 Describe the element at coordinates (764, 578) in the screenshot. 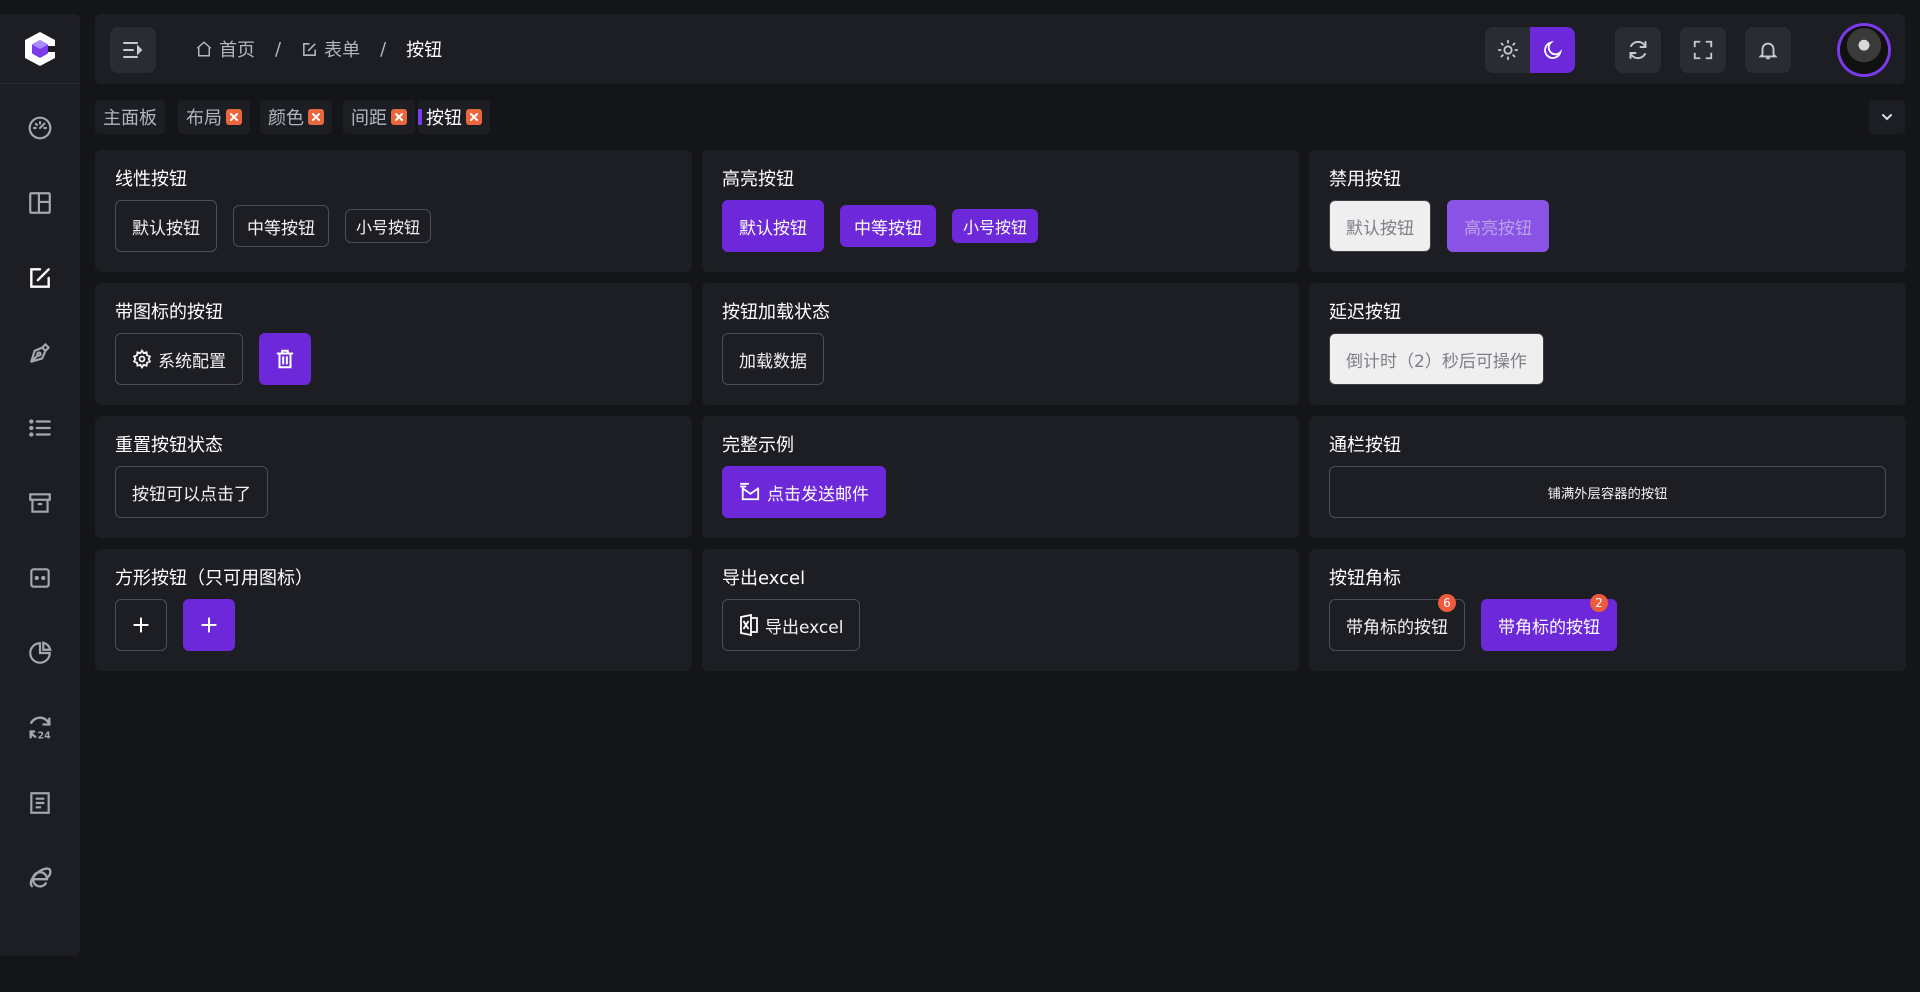

I see `card-title: 导出excel` at that location.